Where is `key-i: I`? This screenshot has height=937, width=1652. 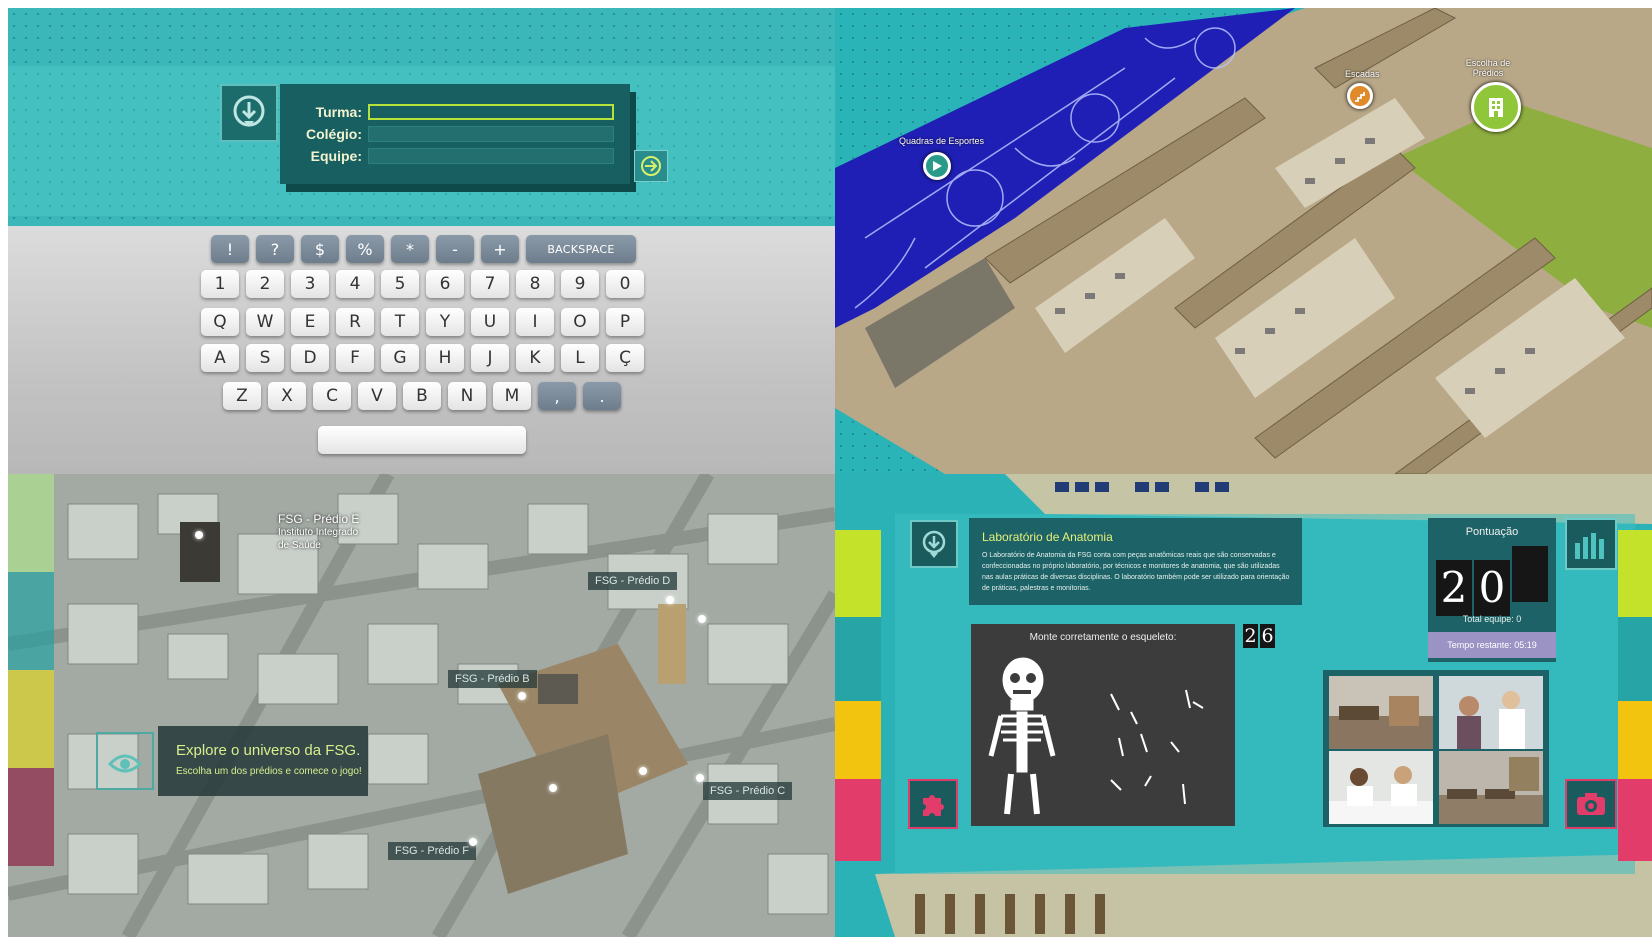 key-i: I is located at coordinates (535, 322).